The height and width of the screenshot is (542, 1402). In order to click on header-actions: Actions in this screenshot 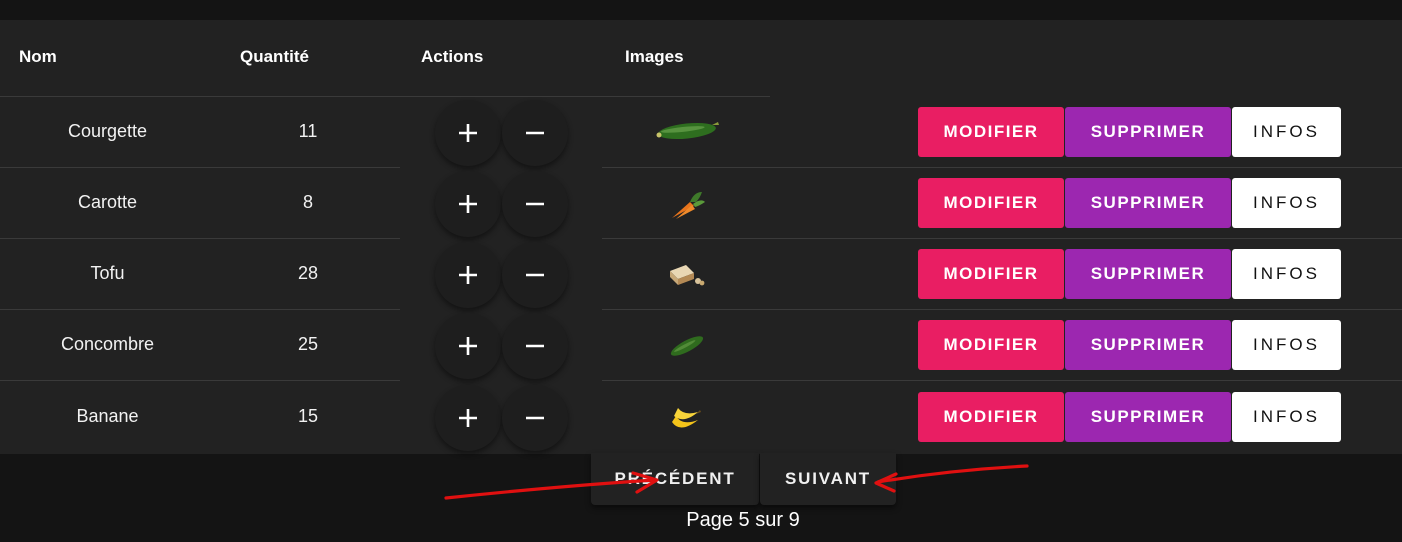, I will do `click(452, 56)`.